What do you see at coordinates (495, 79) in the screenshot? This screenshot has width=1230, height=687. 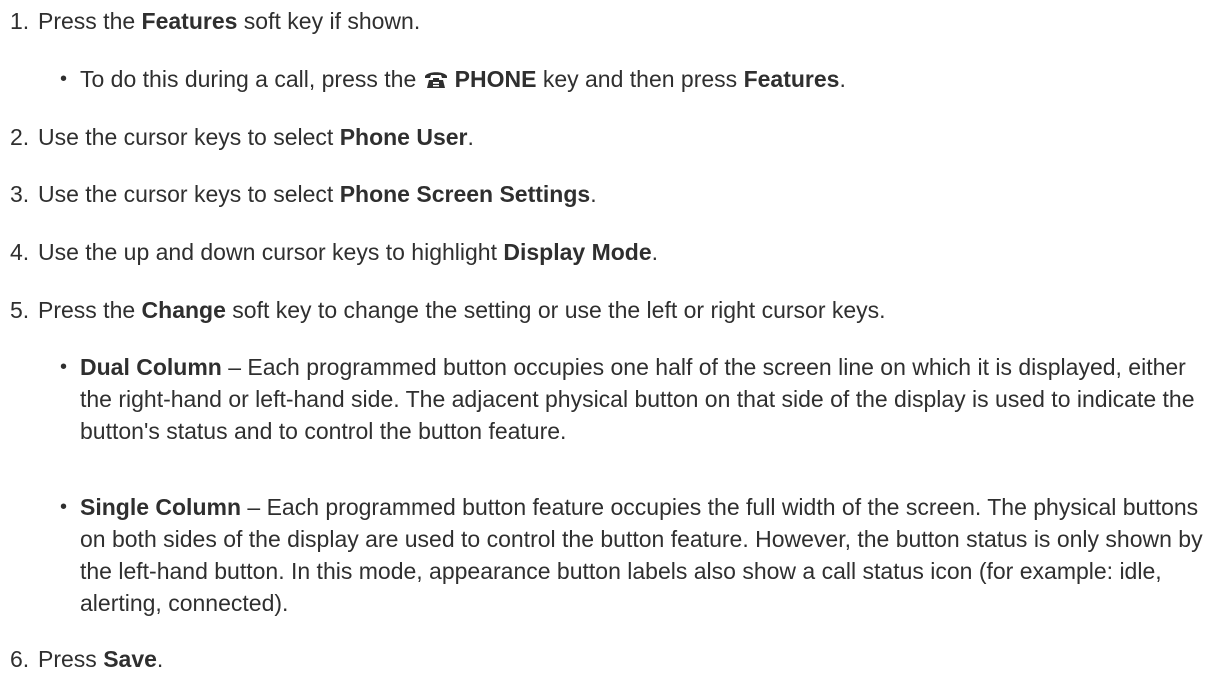 I see `phone-key-label: PHONE` at bounding box center [495, 79].